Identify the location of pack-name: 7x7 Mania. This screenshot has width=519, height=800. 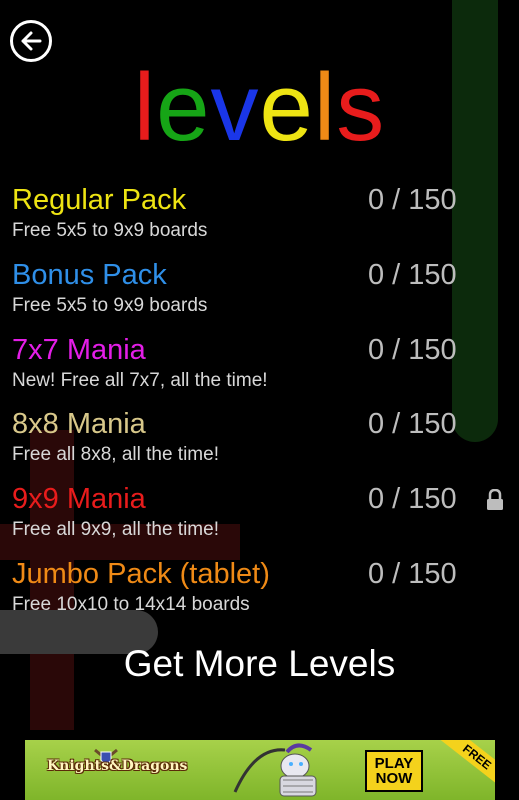
(79, 350).